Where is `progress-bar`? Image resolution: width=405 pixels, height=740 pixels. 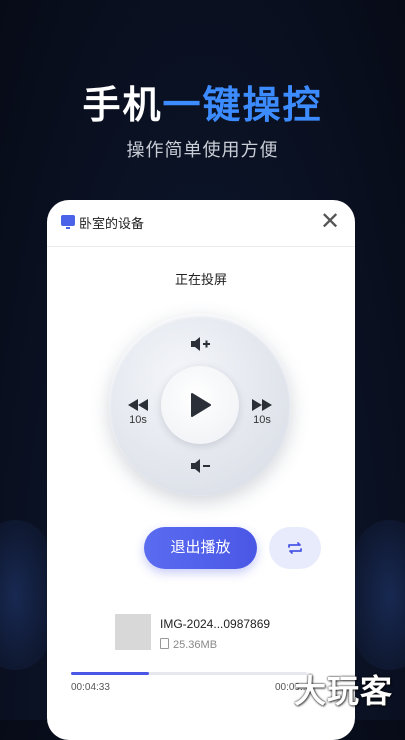
progress-bar is located at coordinates (189, 673).